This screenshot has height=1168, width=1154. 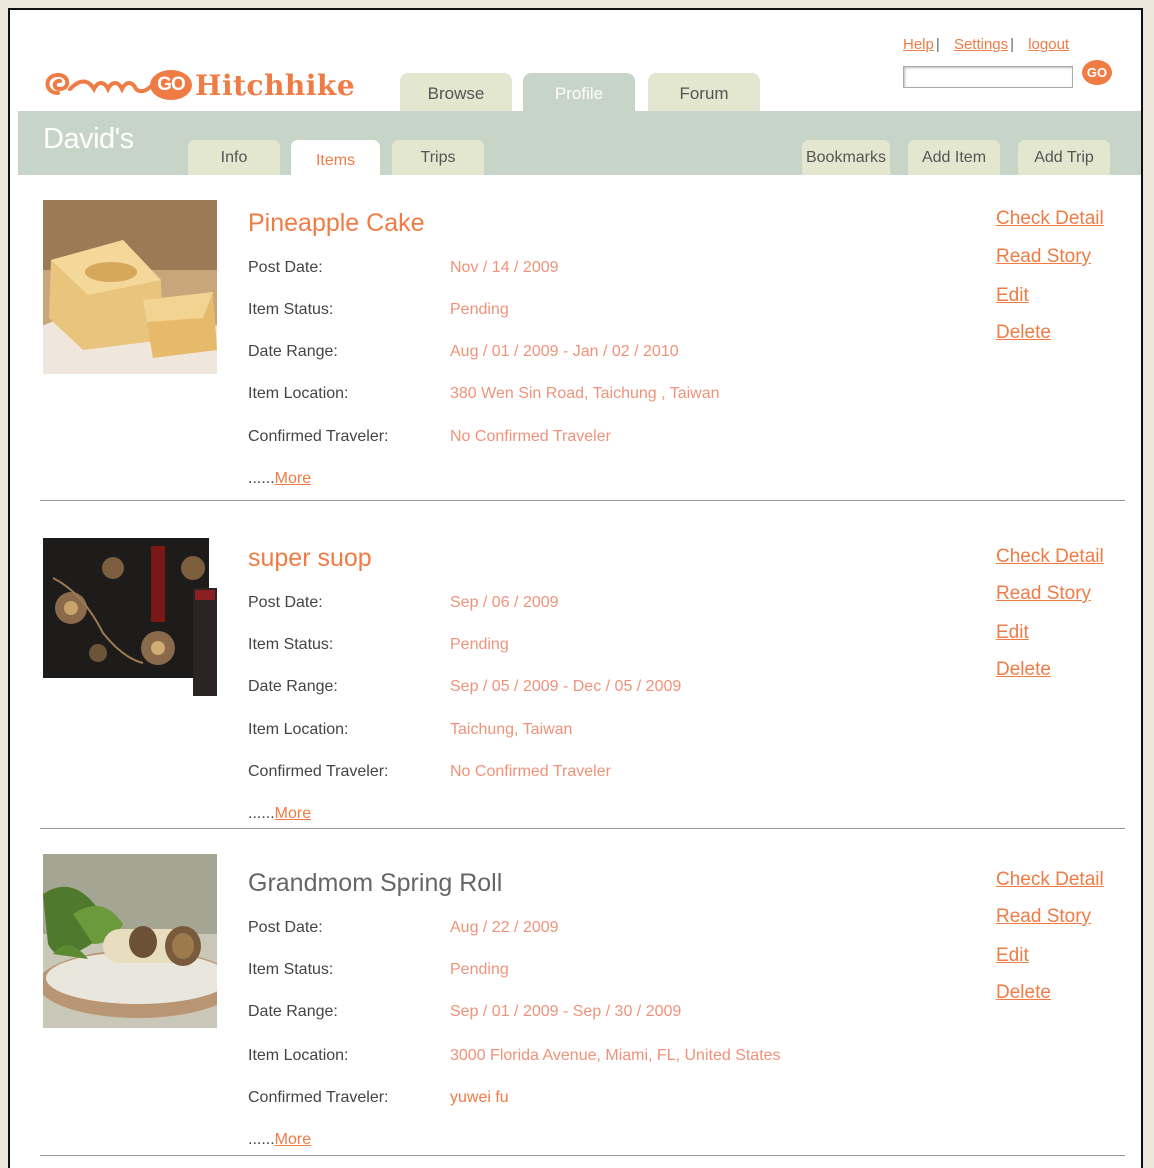 What do you see at coordinates (579, 92) in the screenshot?
I see `tab-profile: Profile` at bounding box center [579, 92].